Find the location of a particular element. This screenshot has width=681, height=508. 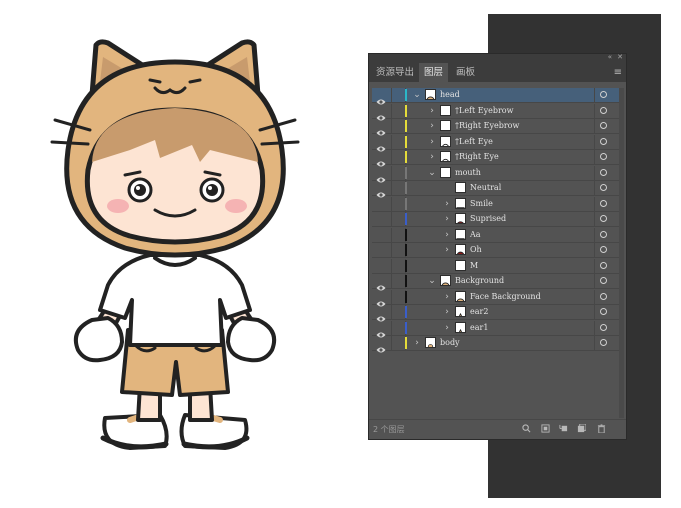

layer-row: ⌄ mouth is located at coordinates (497, 173).